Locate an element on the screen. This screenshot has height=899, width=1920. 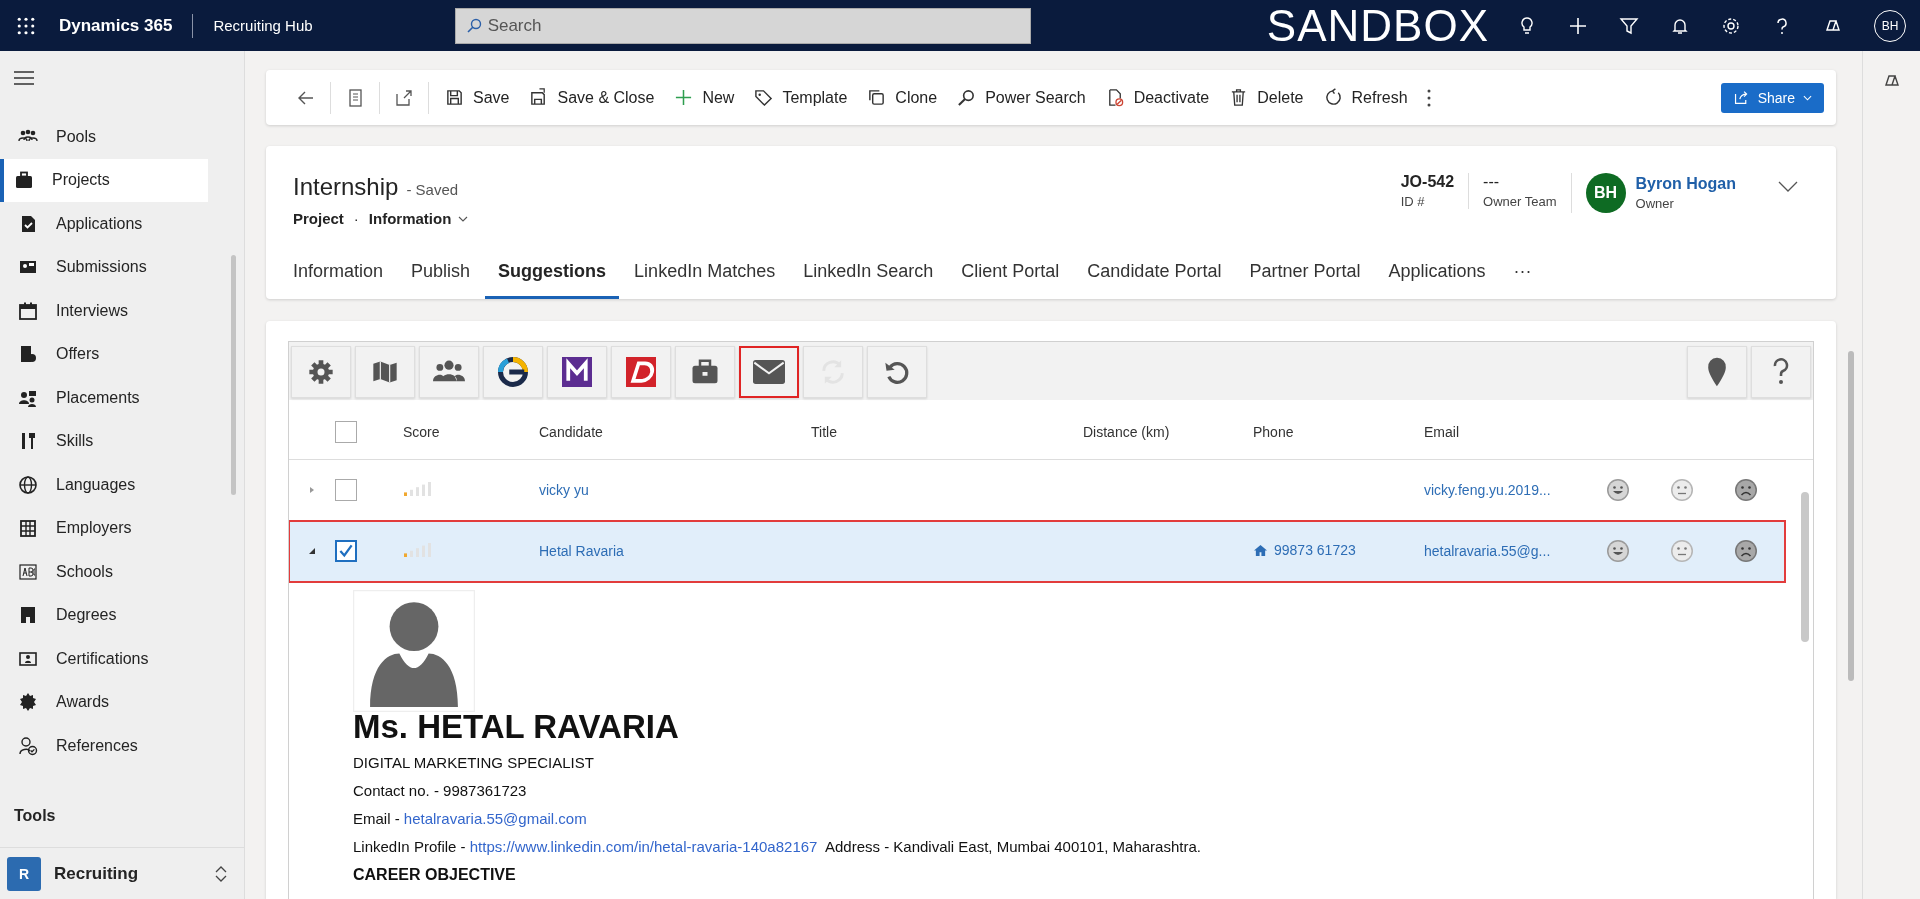
form-selector: Information is located at coordinates (418, 218).